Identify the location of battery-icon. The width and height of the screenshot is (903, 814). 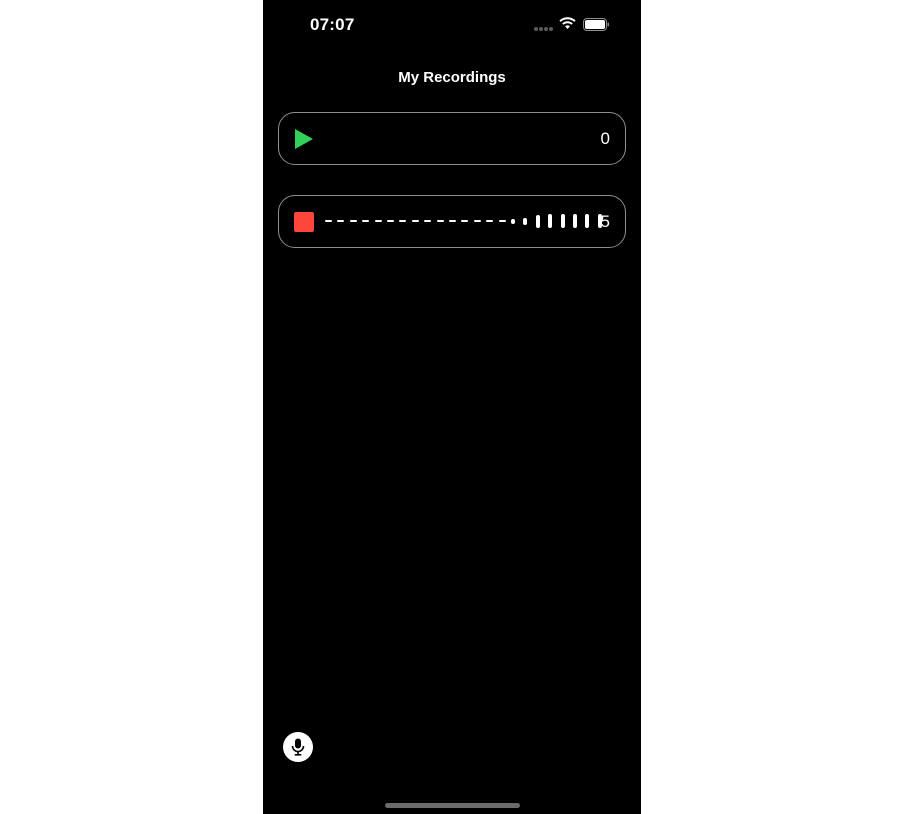
(596, 24).